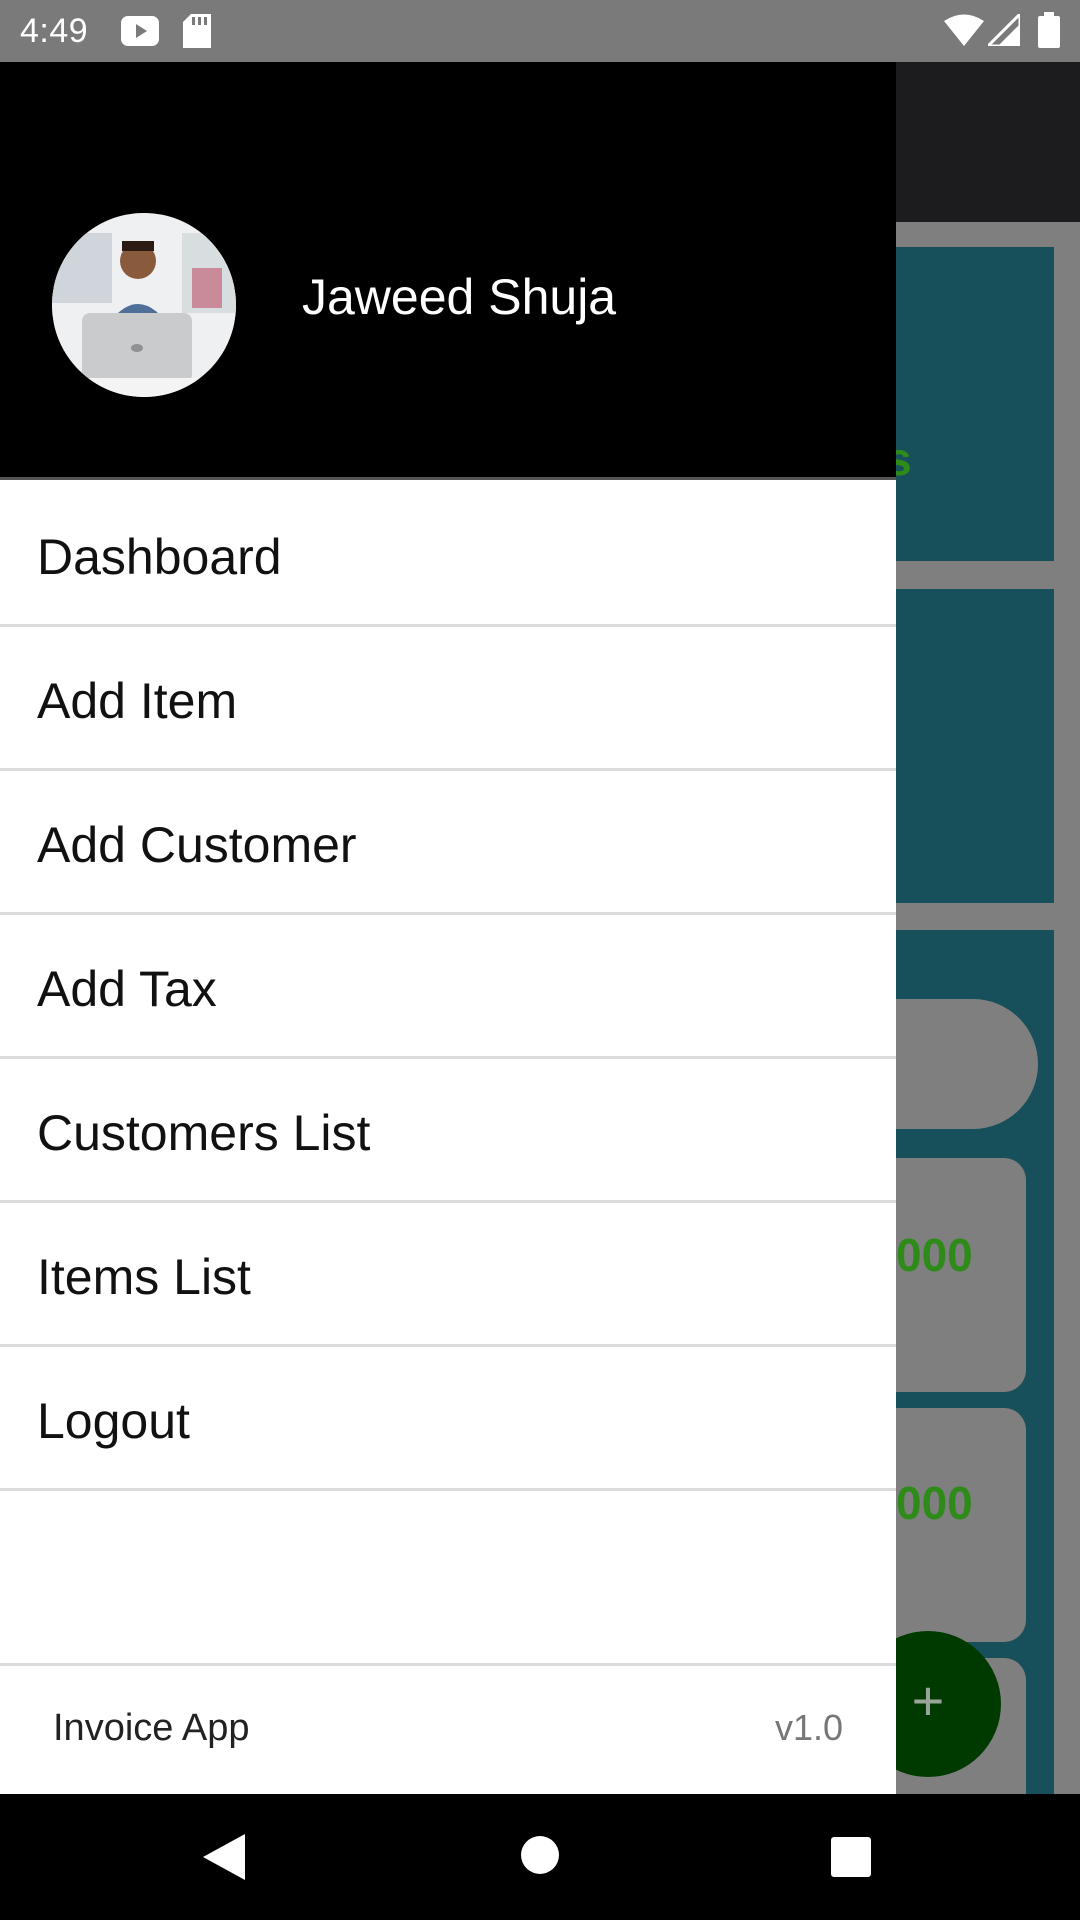 This screenshot has width=1080, height=1920. I want to click on menu-item-customers-list: Customers List, so click(448, 1131).